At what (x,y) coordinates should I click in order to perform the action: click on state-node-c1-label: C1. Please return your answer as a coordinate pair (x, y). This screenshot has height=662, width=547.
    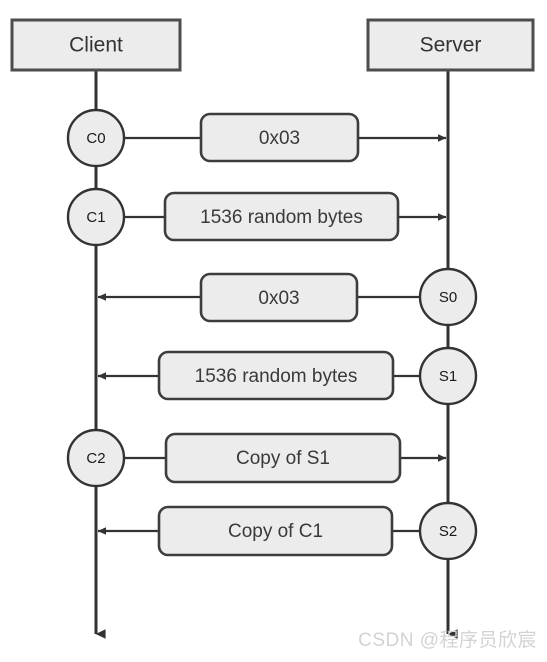
    Looking at the image, I should click on (95, 217).